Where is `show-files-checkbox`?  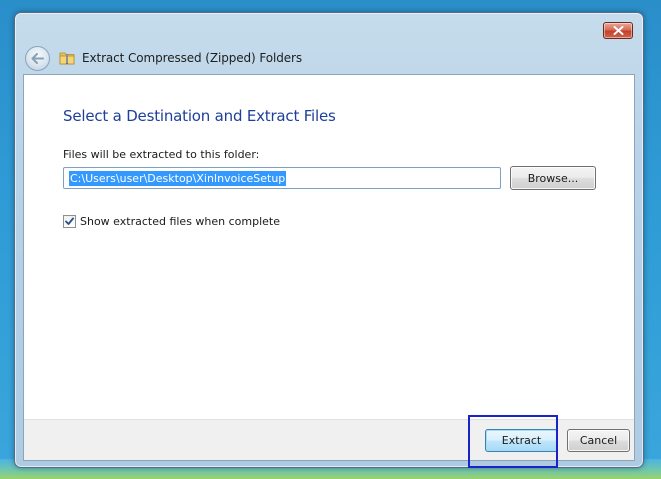
show-files-checkbox is located at coordinates (69, 221).